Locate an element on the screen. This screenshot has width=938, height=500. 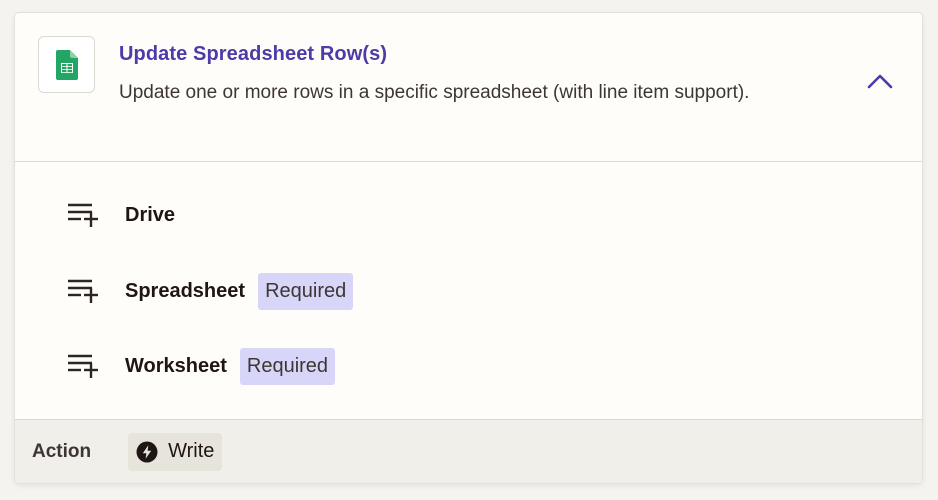
field-label: Spreadsheet is located at coordinates (185, 290).